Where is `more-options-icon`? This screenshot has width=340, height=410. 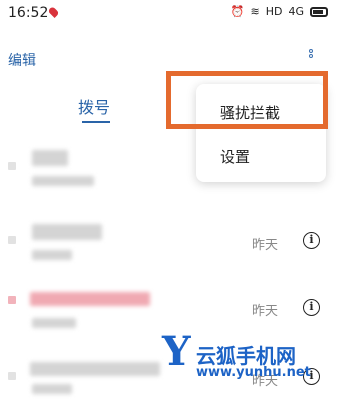 more-options-icon is located at coordinates (311, 58).